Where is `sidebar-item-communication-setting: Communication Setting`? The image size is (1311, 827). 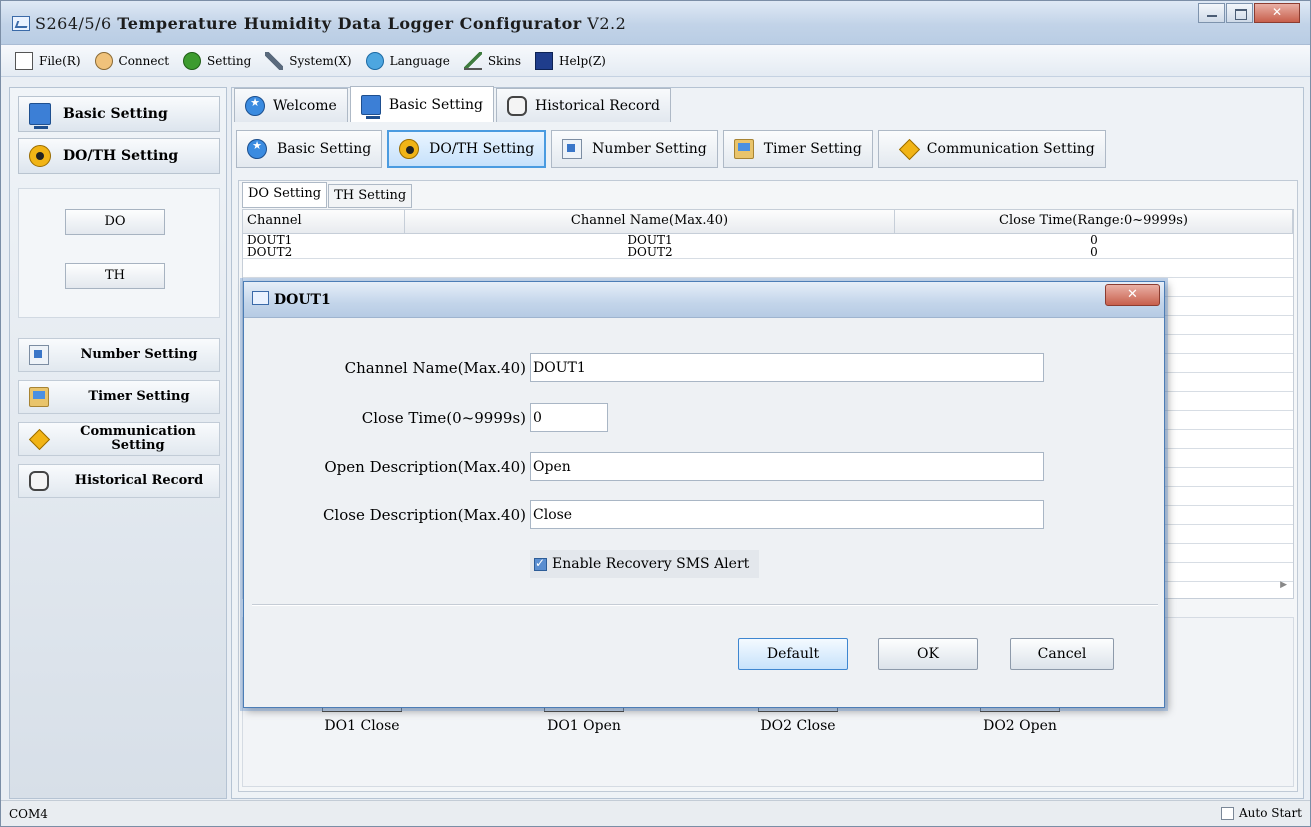
sidebar-item-communication-setting: Communication Setting is located at coordinates (119, 439).